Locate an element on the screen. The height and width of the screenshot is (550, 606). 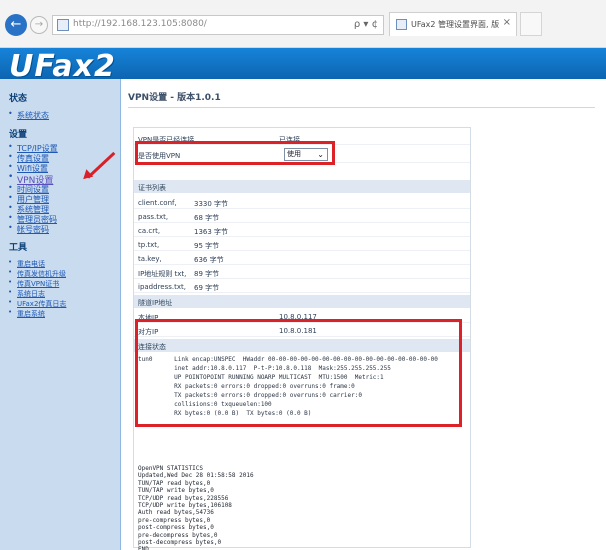
sidebar-item-restart-phone: 重启电话 is located at coordinates (26, 263).